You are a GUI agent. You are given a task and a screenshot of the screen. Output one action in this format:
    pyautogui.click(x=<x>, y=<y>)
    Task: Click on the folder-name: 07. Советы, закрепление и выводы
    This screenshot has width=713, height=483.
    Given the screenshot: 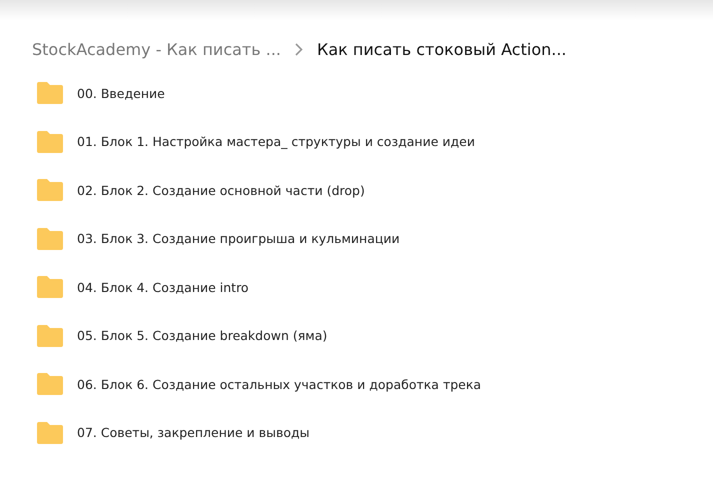 What is the action you would take?
    pyautogui.click(x=193, y=432)
    